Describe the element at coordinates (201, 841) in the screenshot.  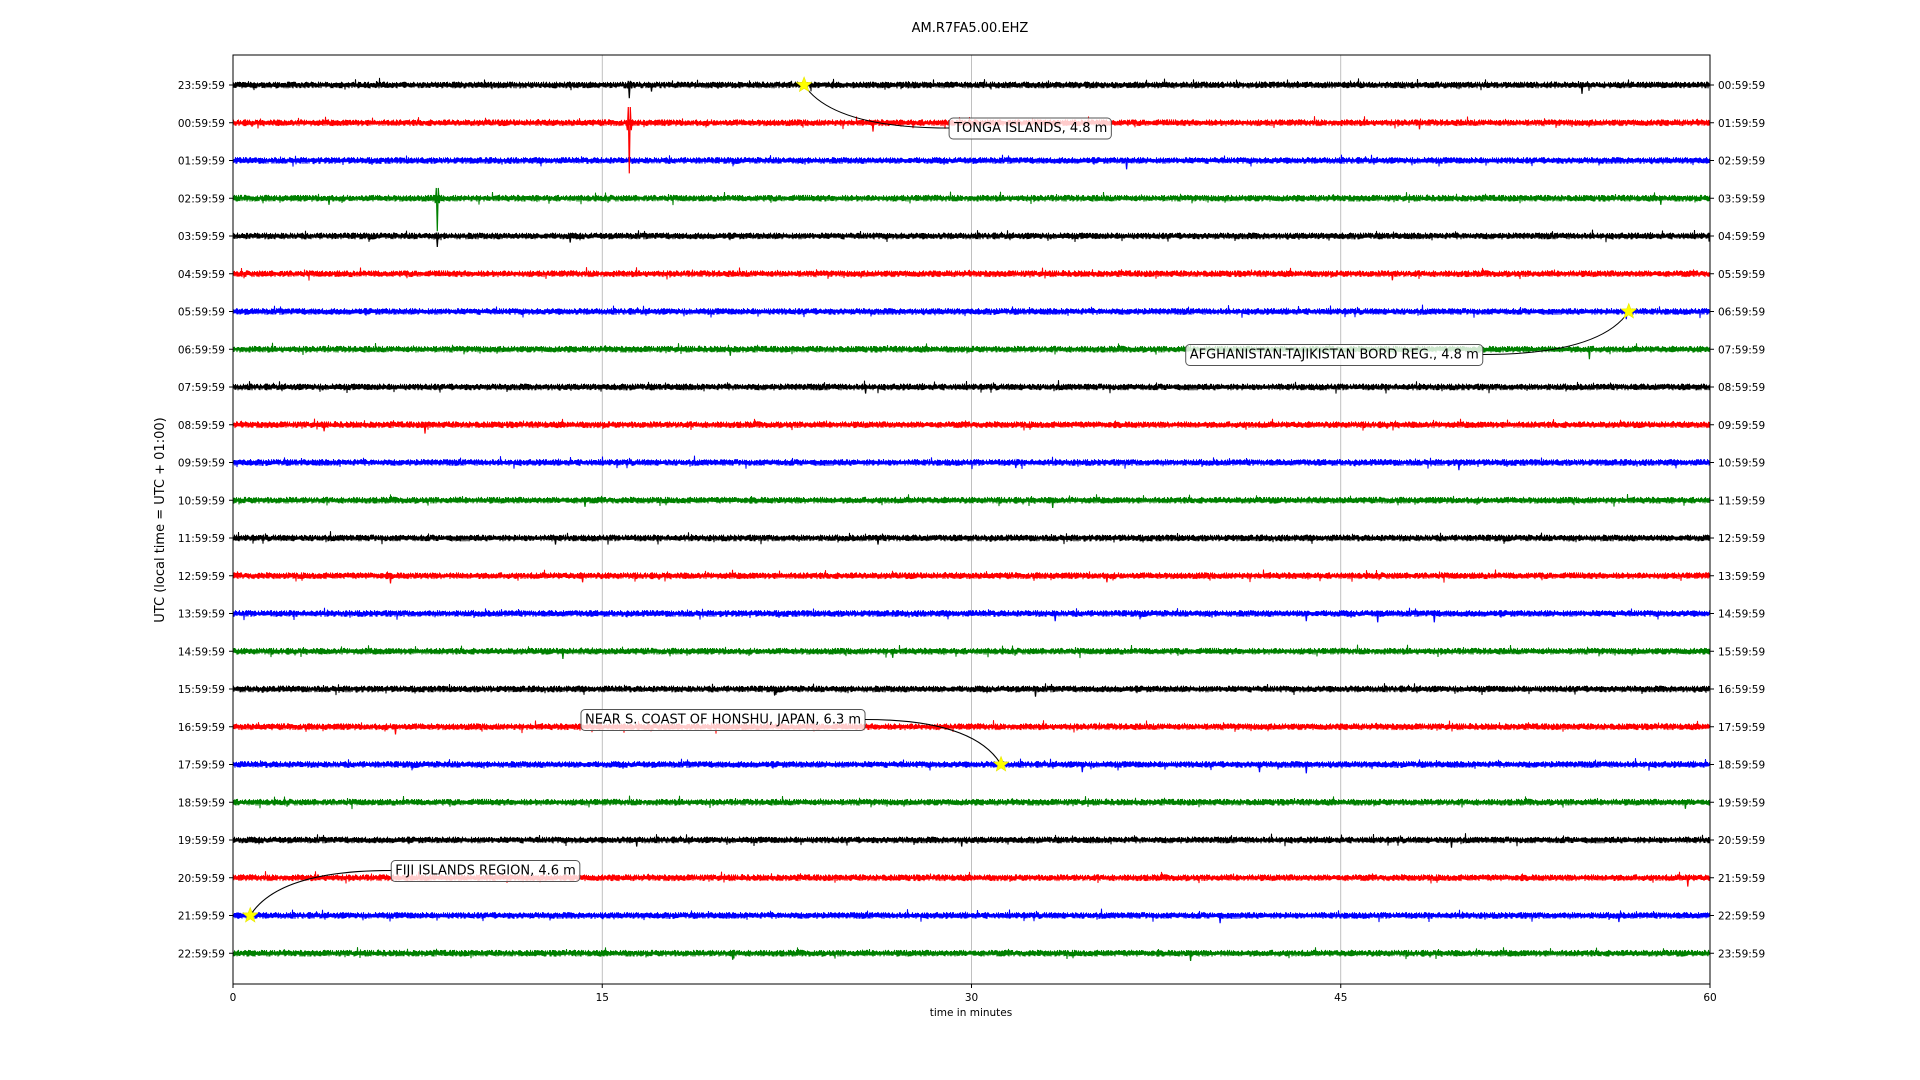
I see `left-tick-label: 19:59:59` at that location.